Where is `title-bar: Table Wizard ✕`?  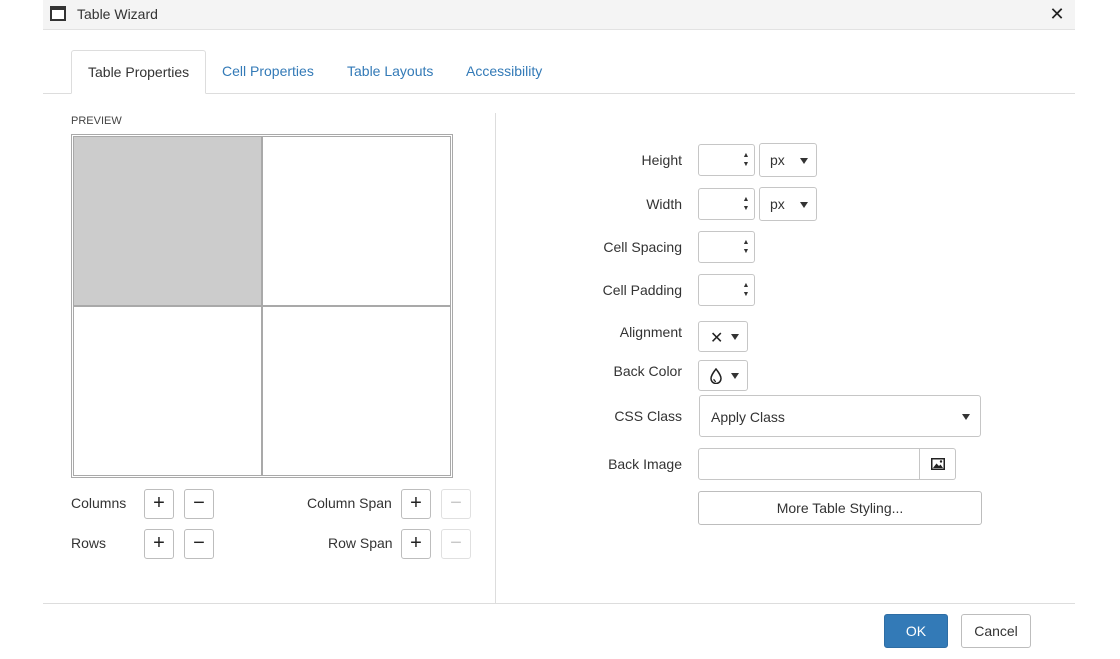
title-bar: Table Wizard ✕ is located at coordinates (559, 15).